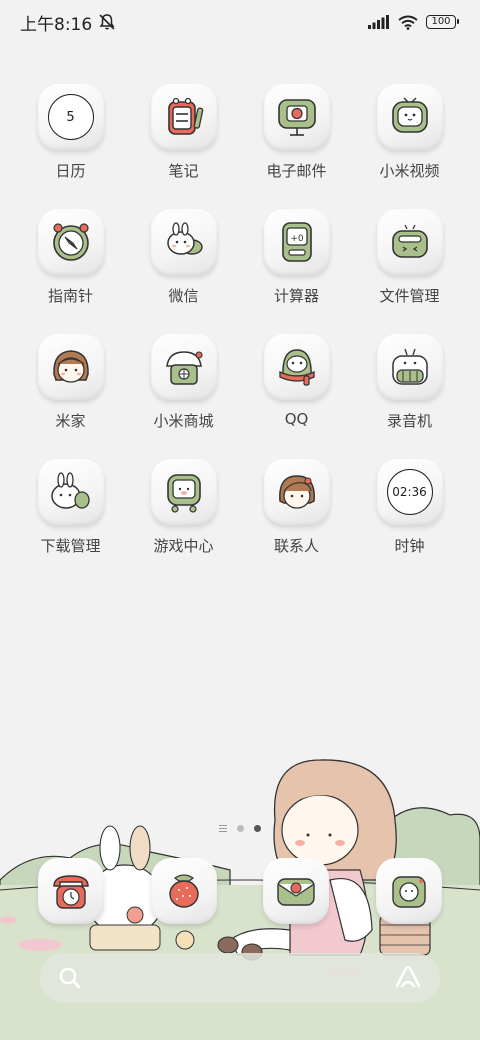  I want to click on app-mi-store: 小米商城, so click(183, 396).